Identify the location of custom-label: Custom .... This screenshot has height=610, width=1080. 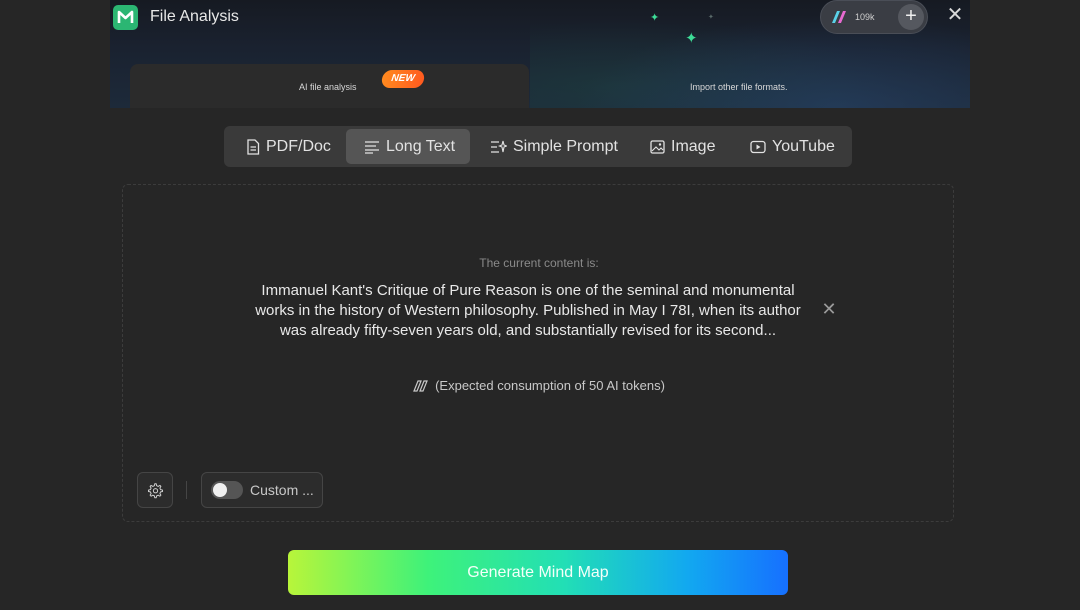
(282, 490).